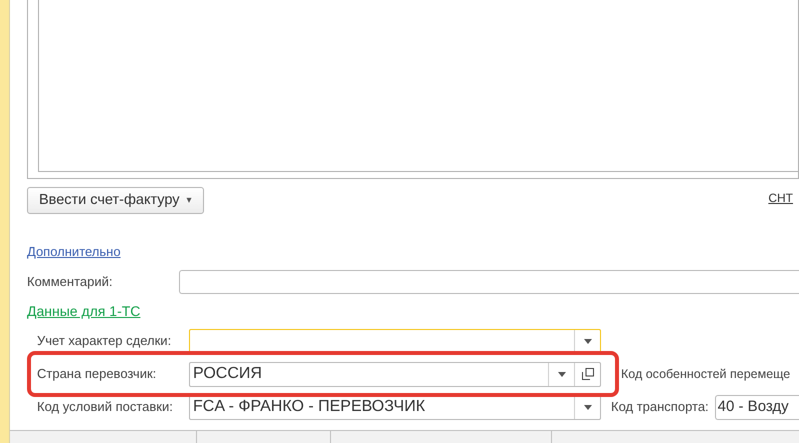 The height and width of the screenshot is (443, 799). What do you see at coordinates (70, 281) in the screenshot?
I see `field-label: Комментарий:` at bounding box center [70, 281].